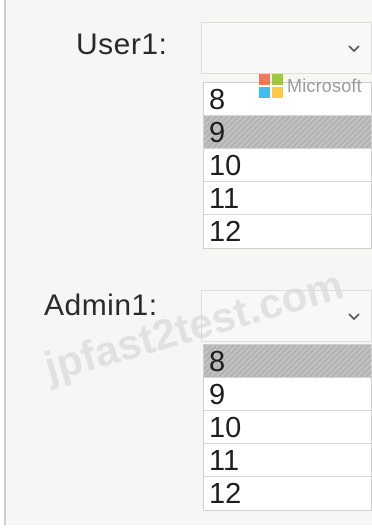 The height and width of the screenshot is (529, 372). I want to click on user1-options-list: 8 9 10 11 12, so click(287, 165).